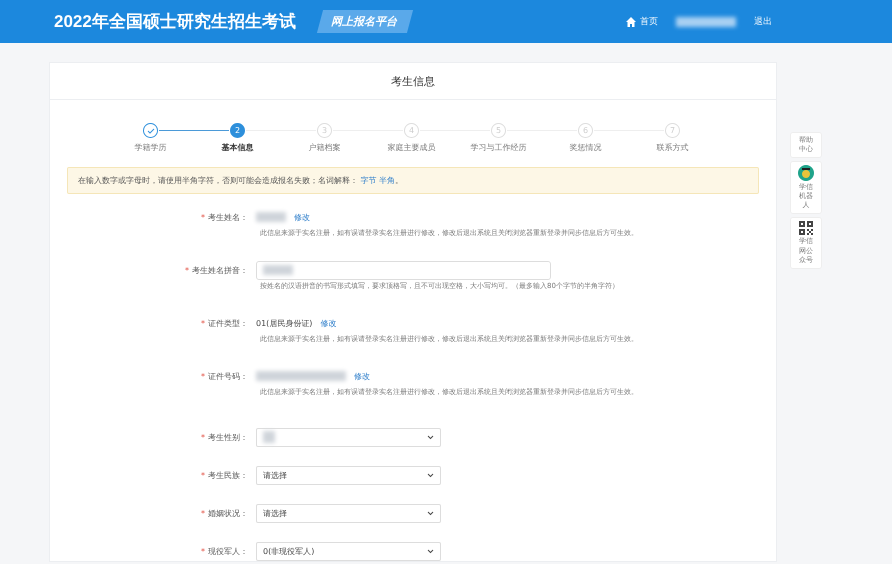 Image resolution: width=892 pixels, height=564 pixels. Describe the element at coordinates (364, 21) in the screenshot. I see `platform-badge: 网上报名平台` at that location.